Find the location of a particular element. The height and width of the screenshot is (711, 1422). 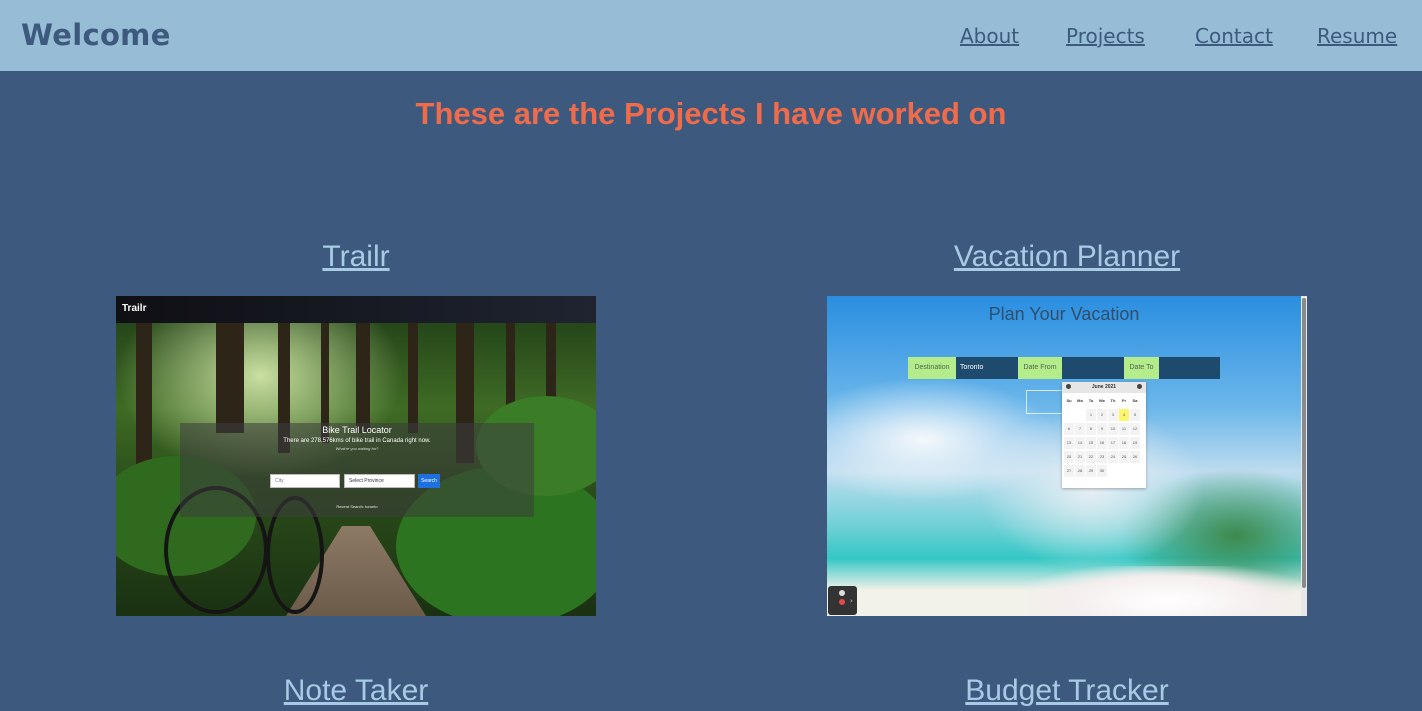

prev-month-icon is located at coordinates (1068, 386).